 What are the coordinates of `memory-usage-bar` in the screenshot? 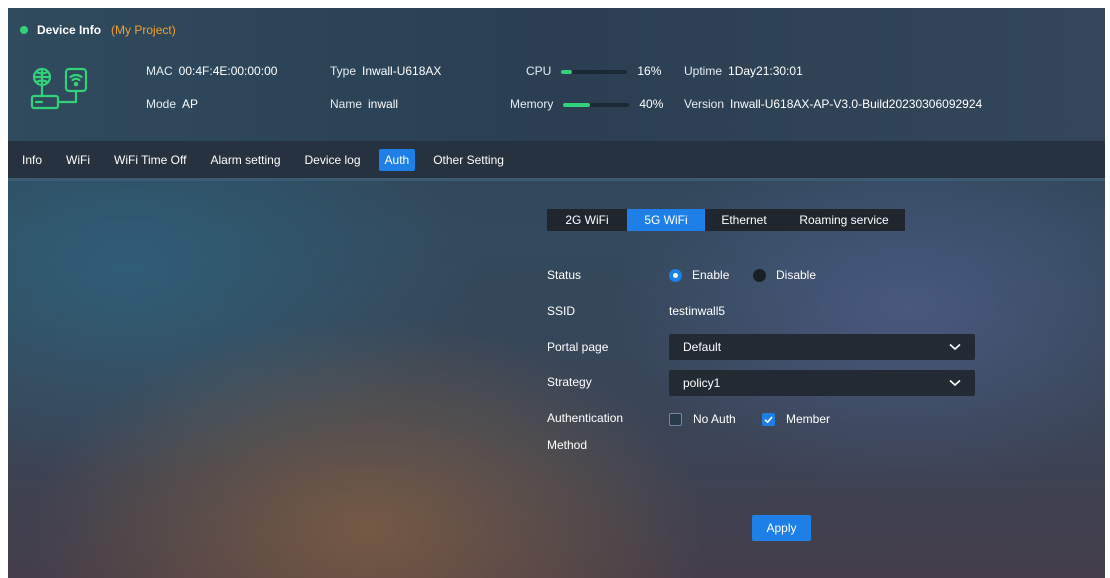 It's located at (596, 104).